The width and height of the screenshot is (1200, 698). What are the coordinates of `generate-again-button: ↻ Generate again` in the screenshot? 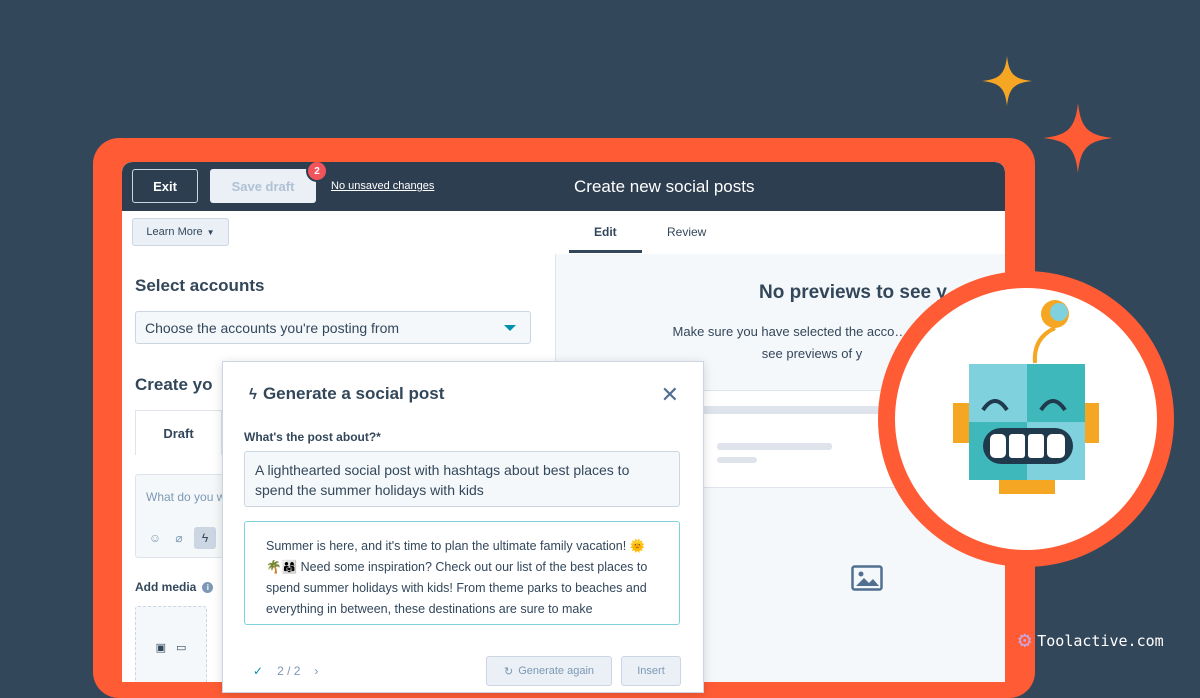 It's located at (549, 671).